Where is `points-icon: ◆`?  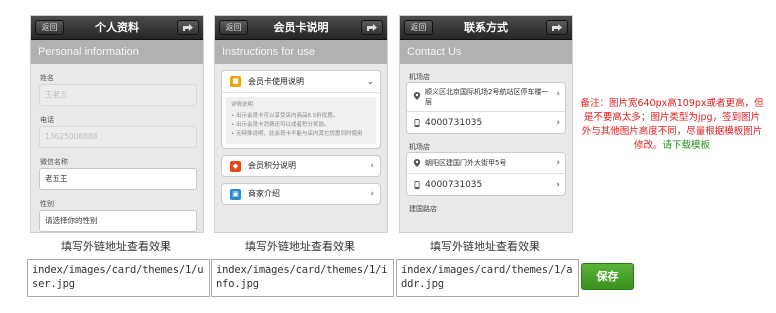 points-icon: ◆ is located at coordinates (235, 166).